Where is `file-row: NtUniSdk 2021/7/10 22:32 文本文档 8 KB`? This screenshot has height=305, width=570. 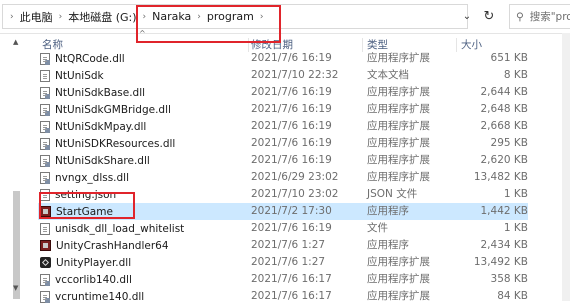
file-row: NtUniSdk 2021/7/10 22:32 文本文档 8 KB is located at coordinates (283, 75).